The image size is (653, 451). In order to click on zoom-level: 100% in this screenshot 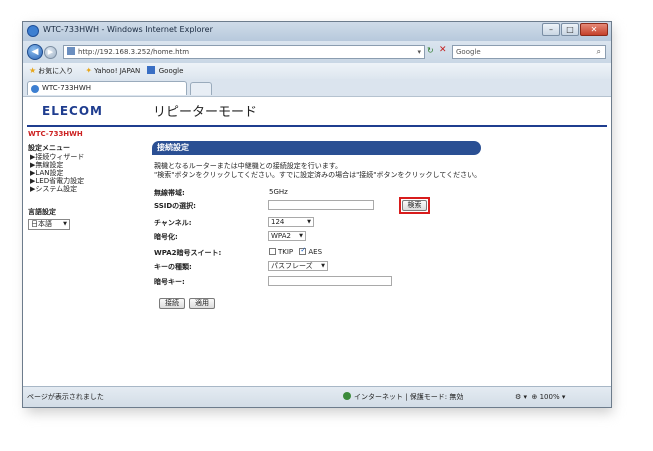, I will do `click(549, 397)`.